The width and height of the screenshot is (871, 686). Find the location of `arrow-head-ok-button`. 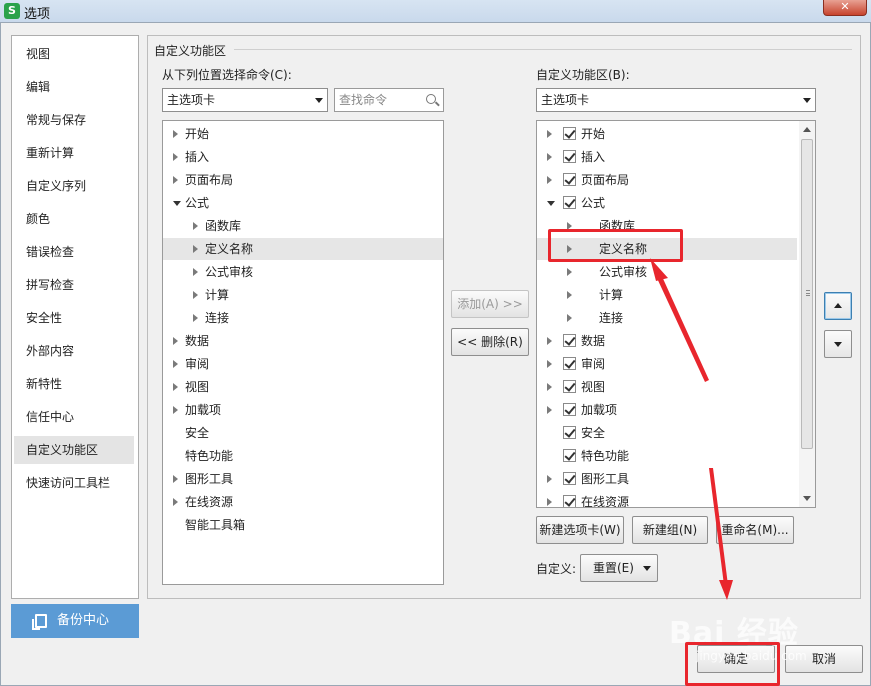

arrow-head-ok-button is located at coordinates (726, 590).